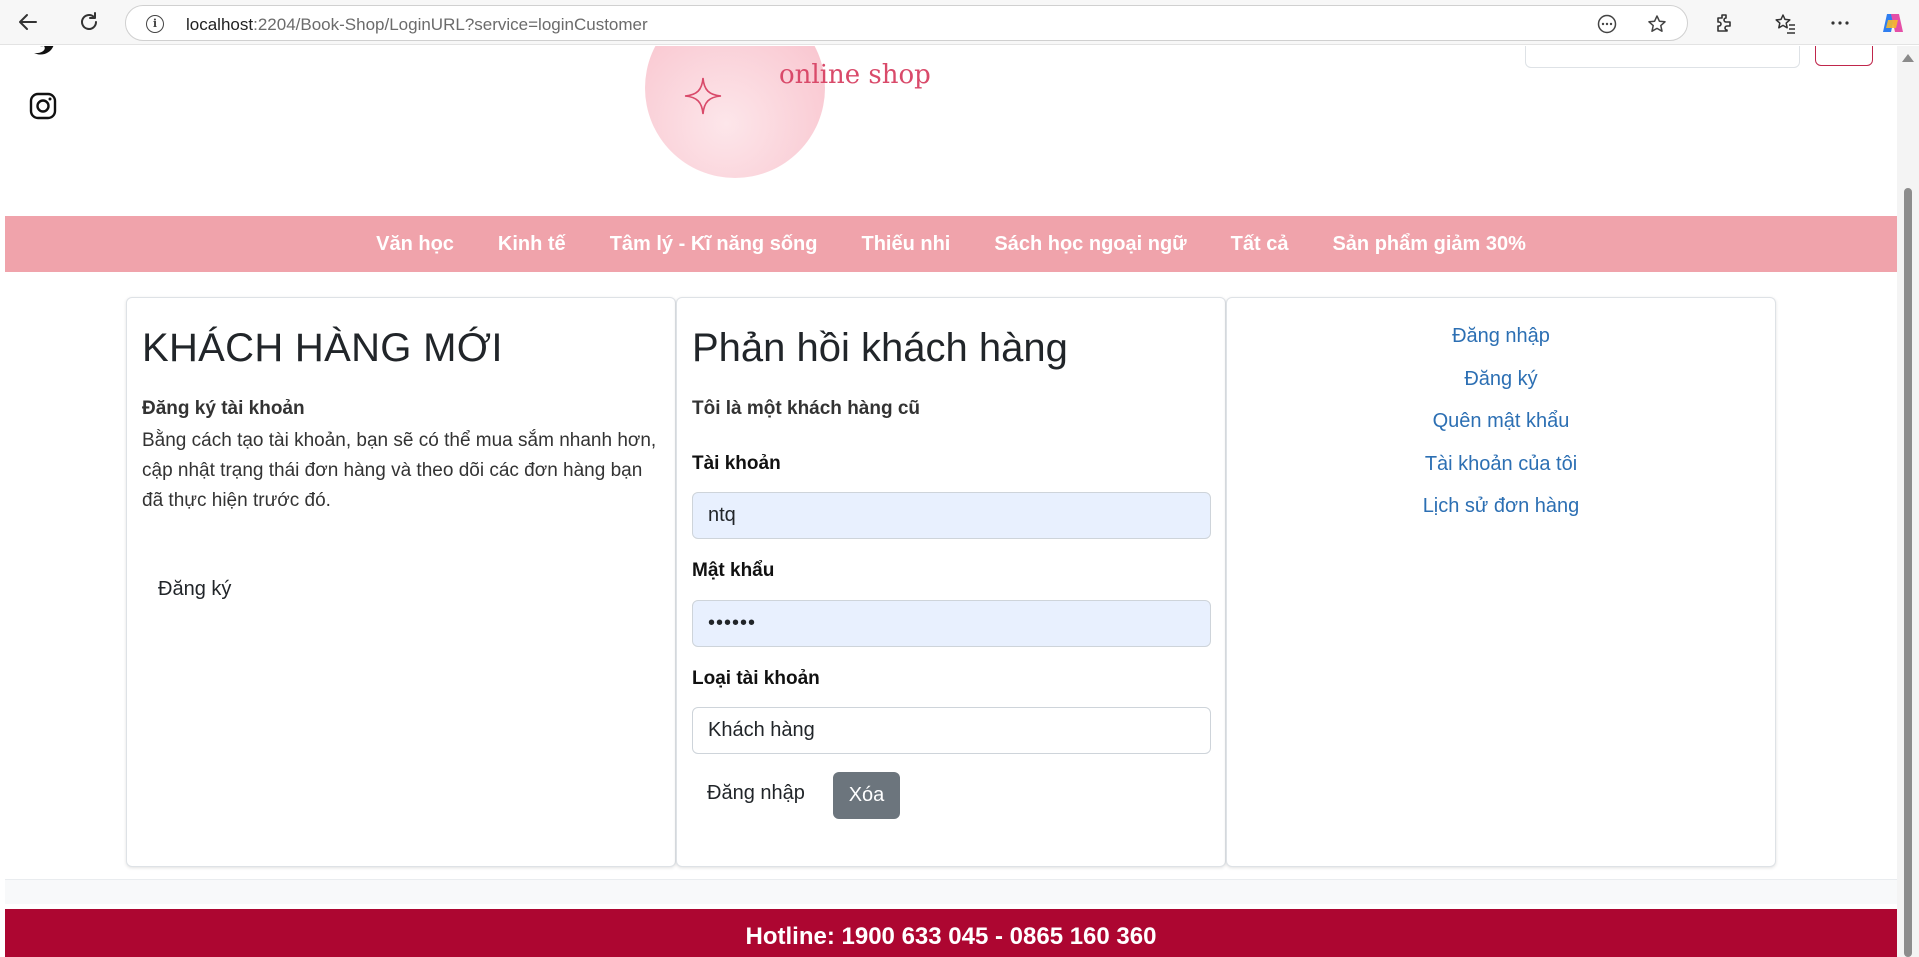 This screenshot has height=957, width=1919. What do you see at coordinates (1657, 24) in the screenshot?
I see `favorite-star-icon` at bounding box center [1657, 24].